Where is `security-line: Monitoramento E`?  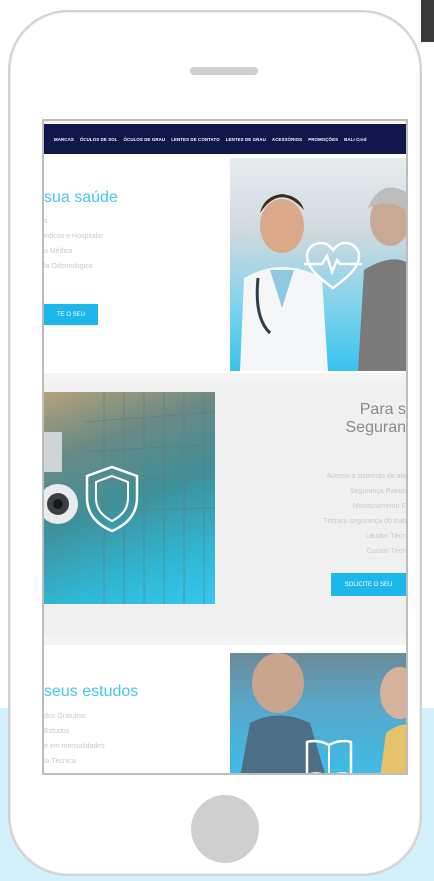
security-line: Monitoramento E is located at coordinates (379, 506).